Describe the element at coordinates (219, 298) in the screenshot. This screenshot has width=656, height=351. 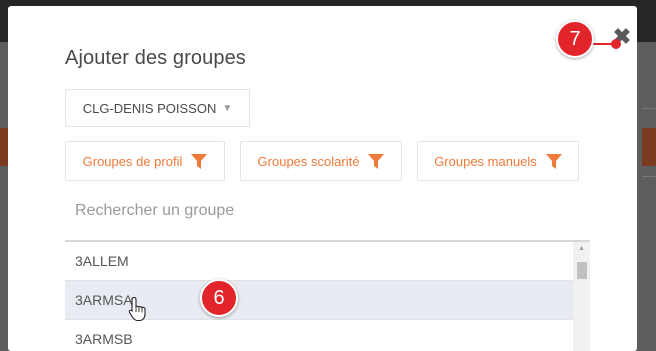
I see `step-6-badge: 6` at that location.